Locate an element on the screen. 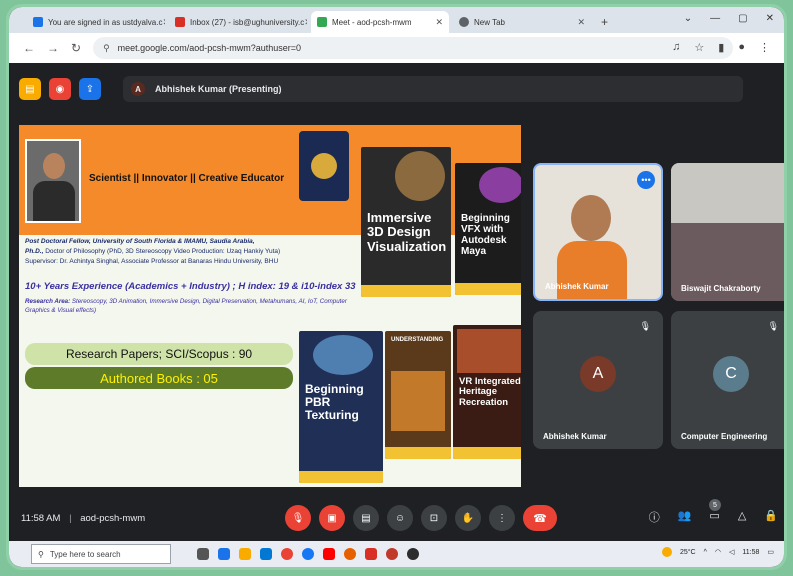 The width and height of the screenshot is (793, 576). participant-tile: 🎙 C Computer Engineering is located at coordinates (727, 380).